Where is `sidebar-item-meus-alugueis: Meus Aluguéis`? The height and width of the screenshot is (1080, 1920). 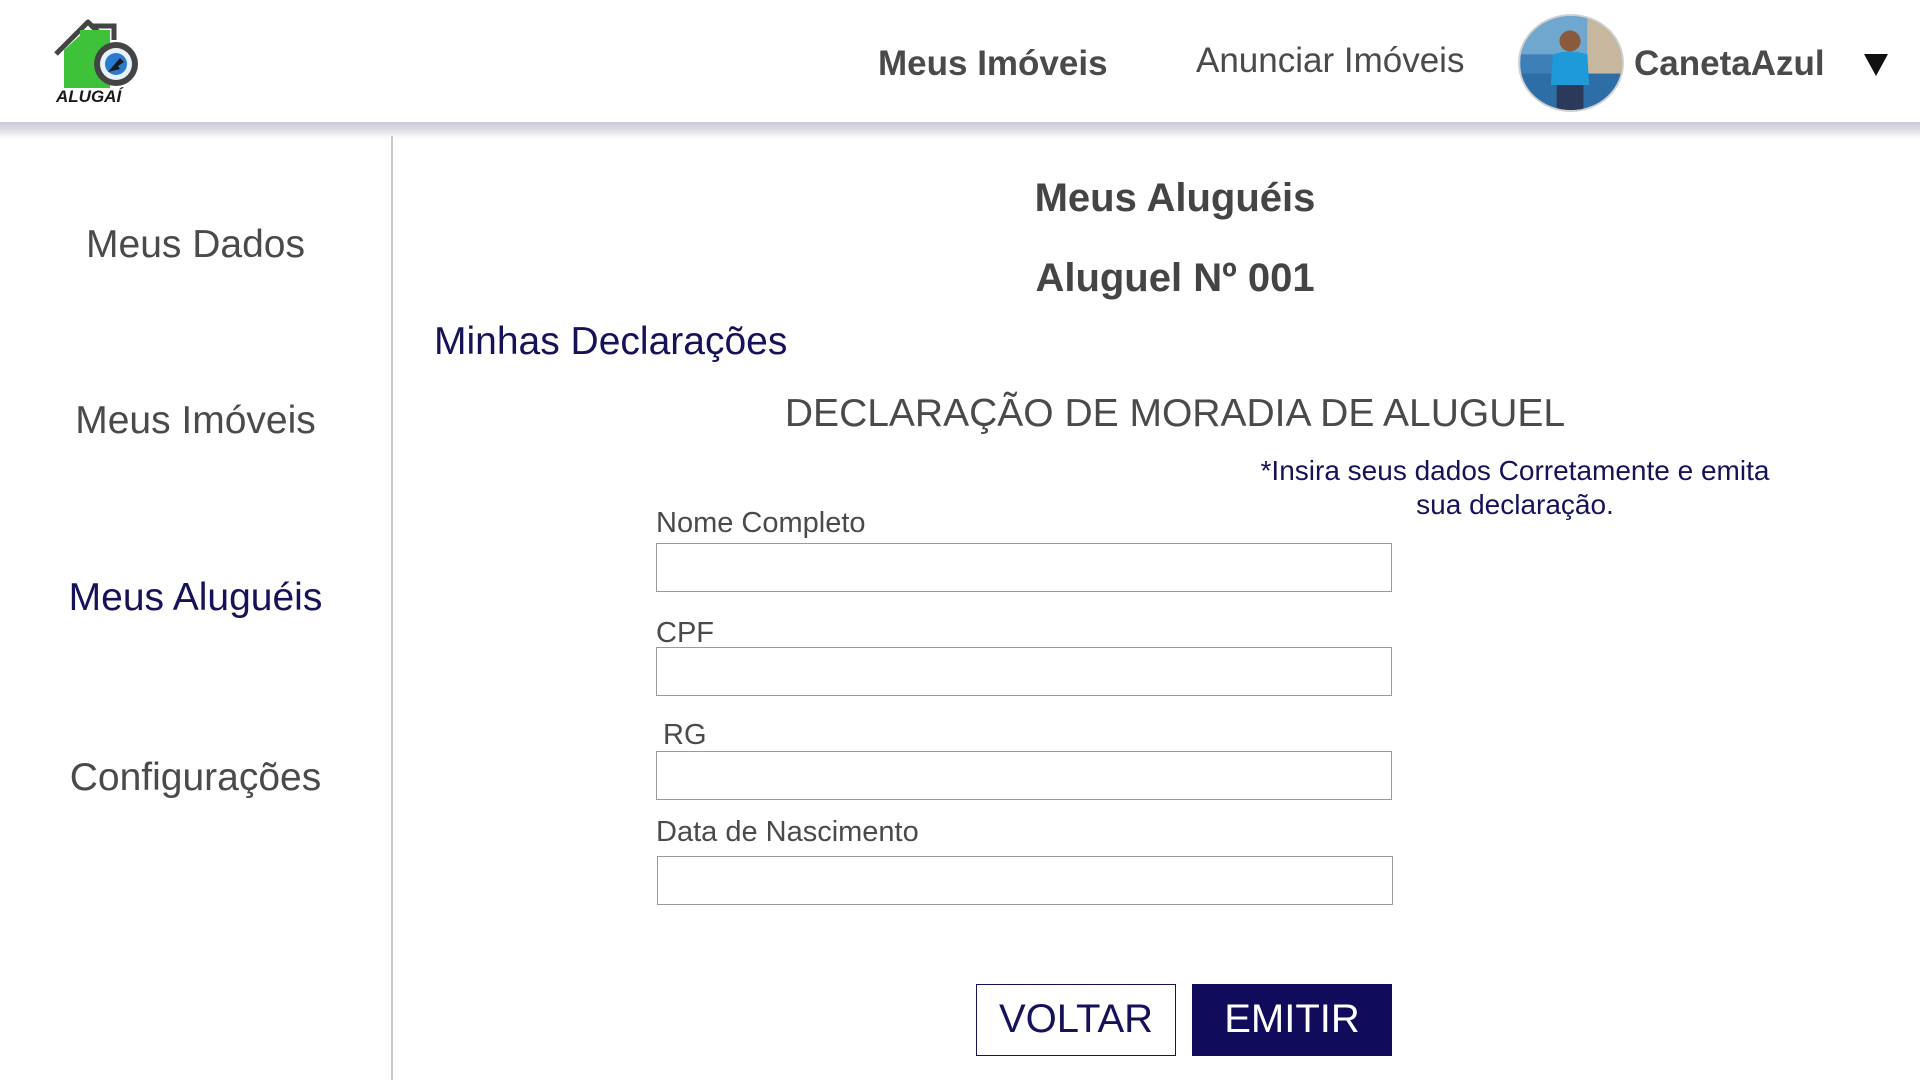 sidebar-item-meus-alugueis: Meus Aluguéis is located at coordinates (195, 598).